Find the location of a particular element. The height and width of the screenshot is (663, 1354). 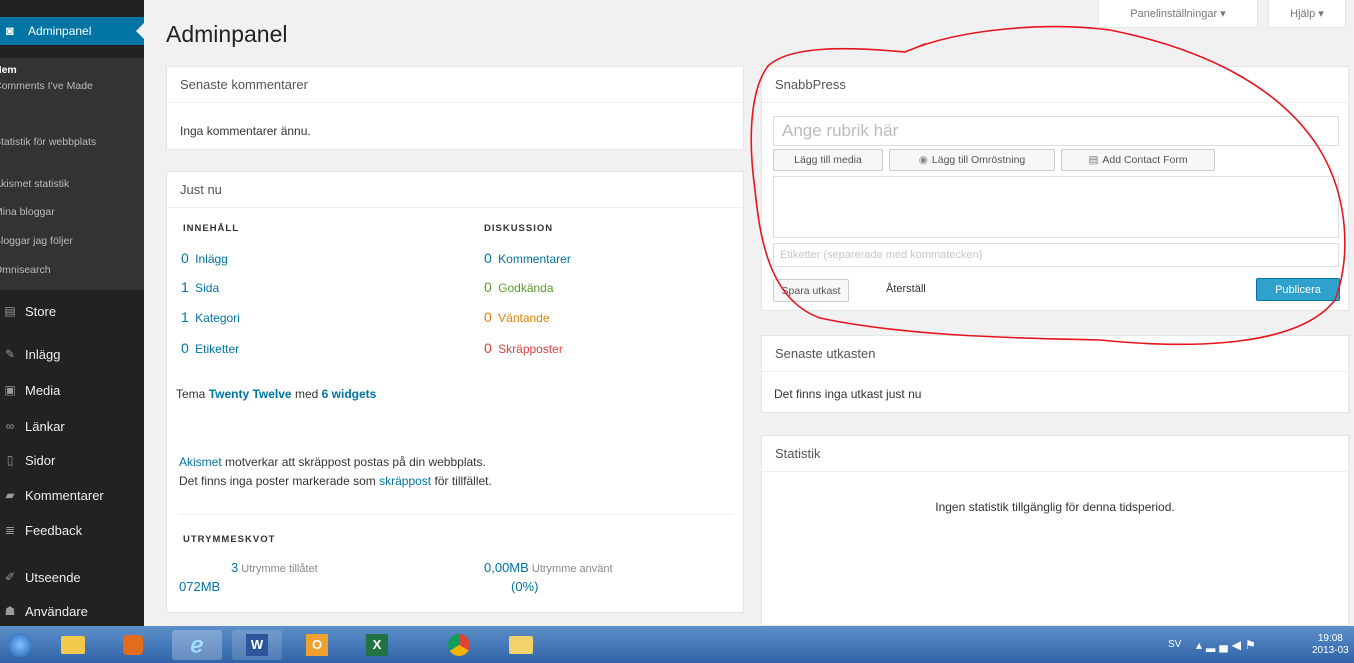

store-icon: ▤ is located at coordinates (10, 311).